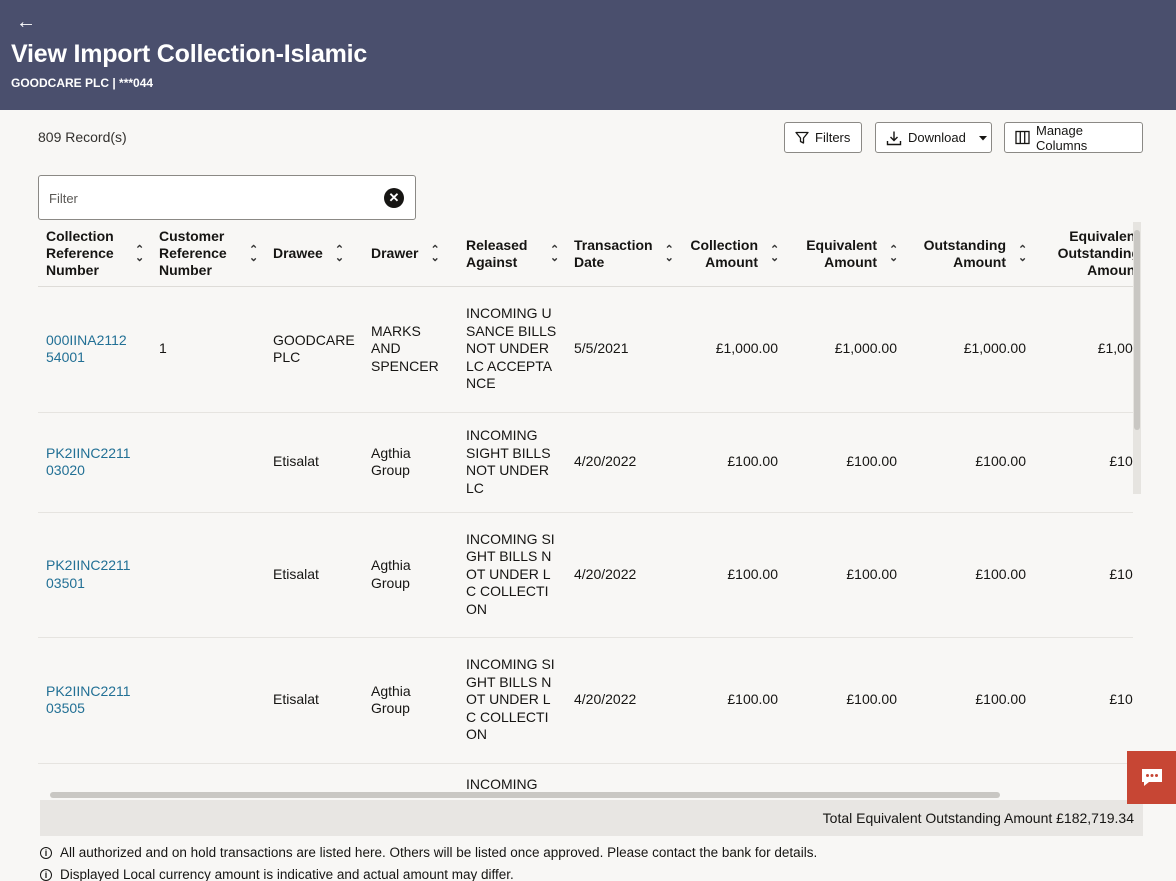  I want to click on horizontal-scrollbar-thumb, so click(525, 795).